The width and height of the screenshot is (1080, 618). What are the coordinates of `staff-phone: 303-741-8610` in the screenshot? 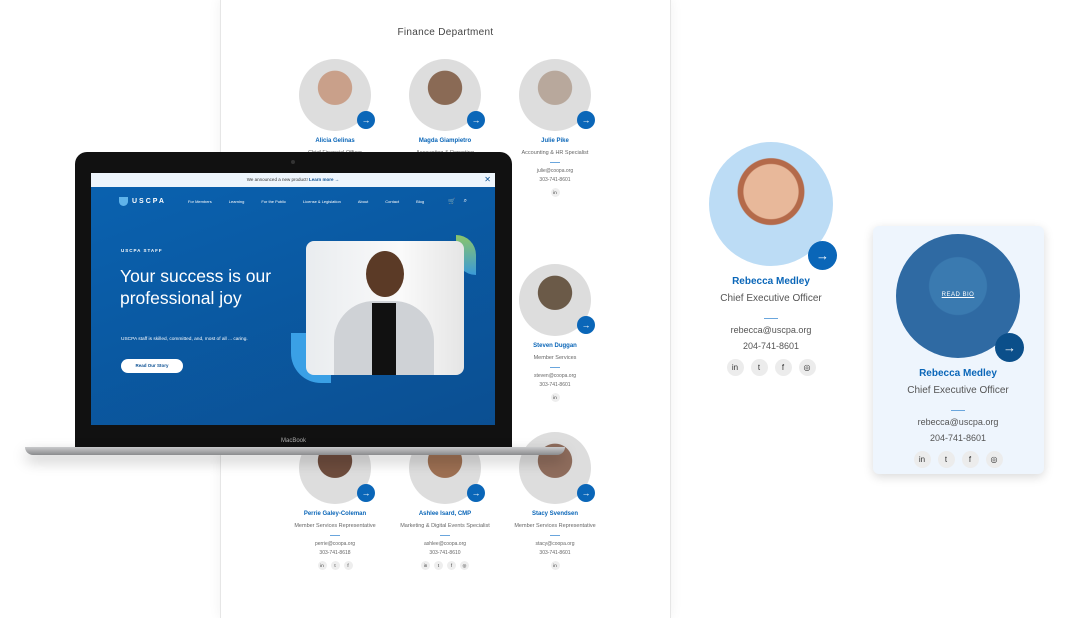 It's located at (445, 553).